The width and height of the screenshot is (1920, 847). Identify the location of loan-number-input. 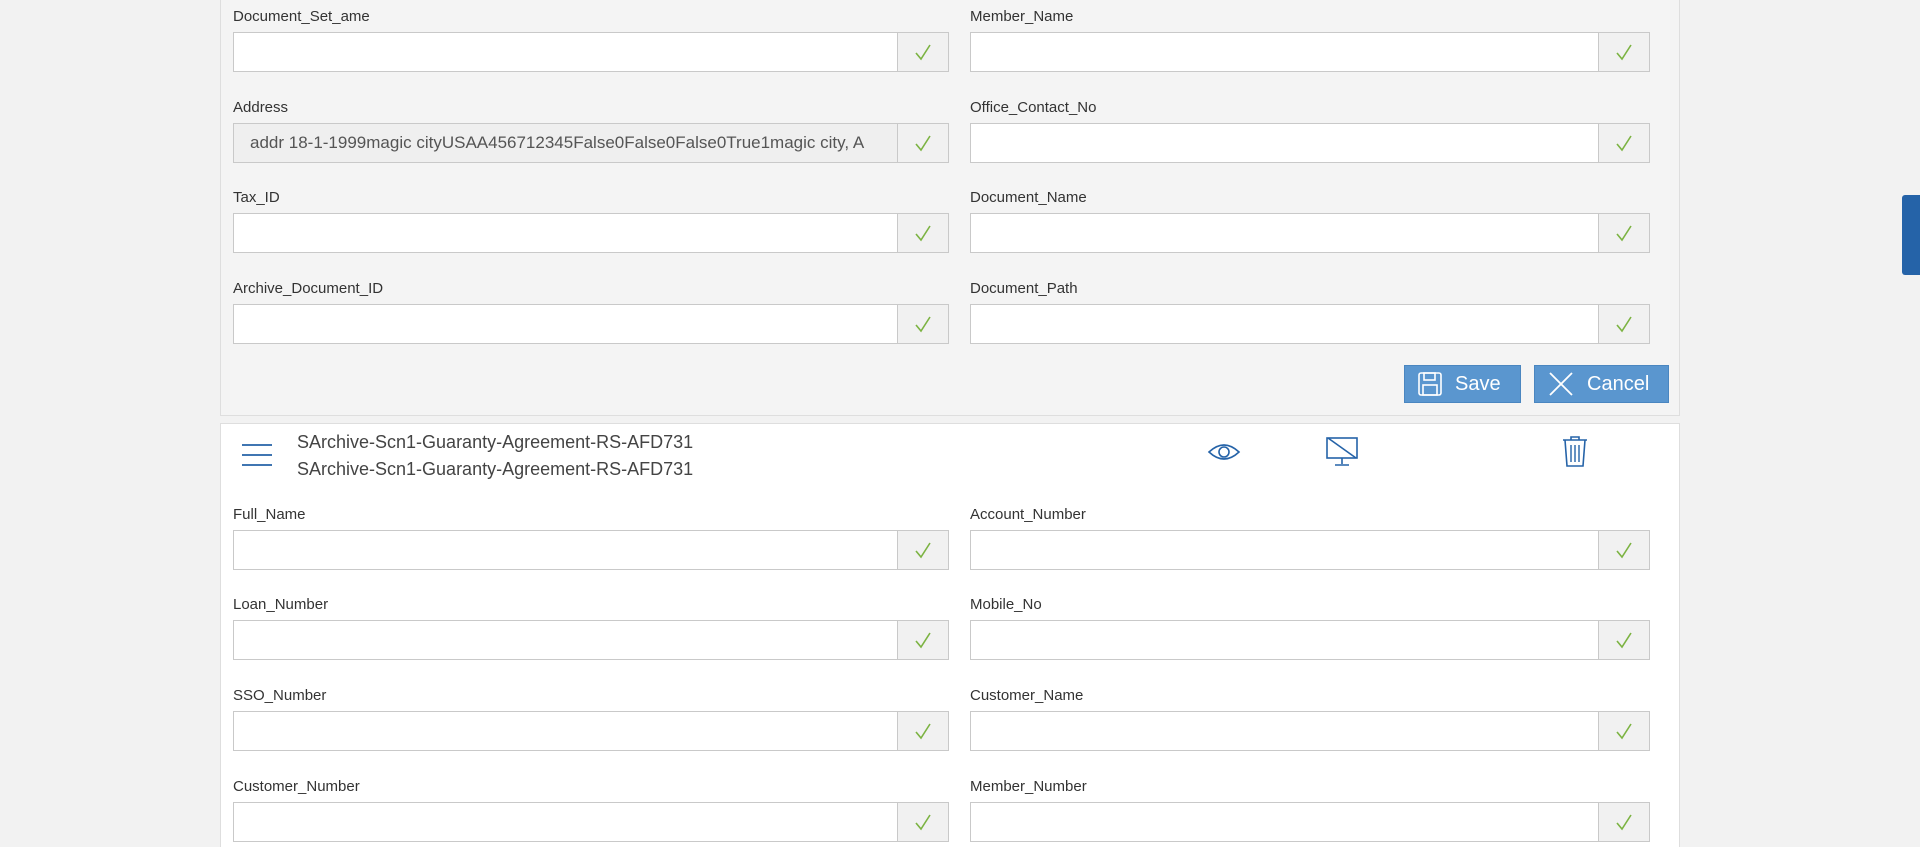
(565, 640).